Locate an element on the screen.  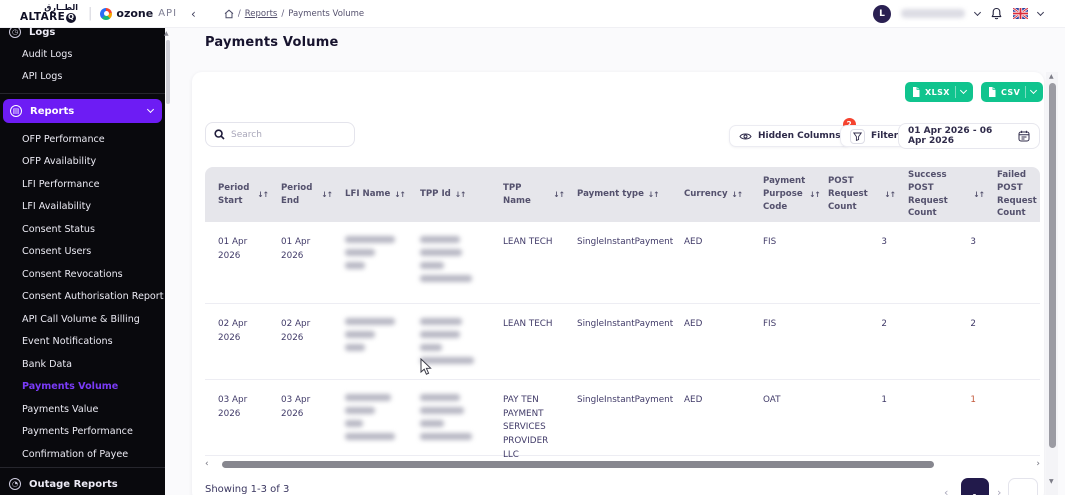
sidebar-item-consent-revocations: Consent Revocations is located at coordinates (82, 274).